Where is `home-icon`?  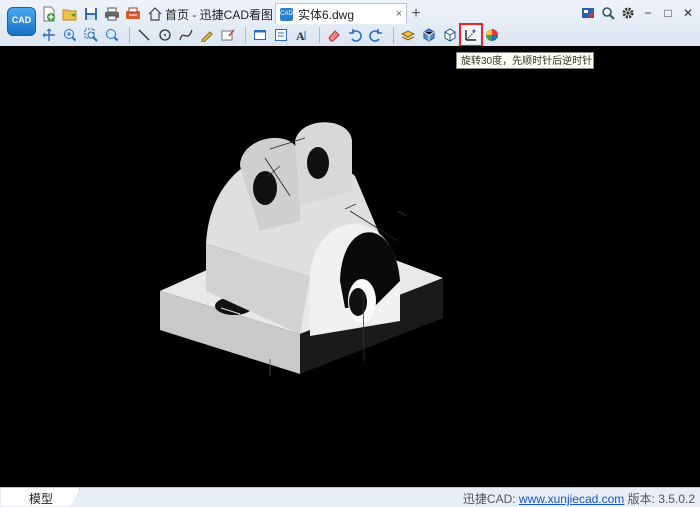 home-icon is located at coordinates (155, 14).